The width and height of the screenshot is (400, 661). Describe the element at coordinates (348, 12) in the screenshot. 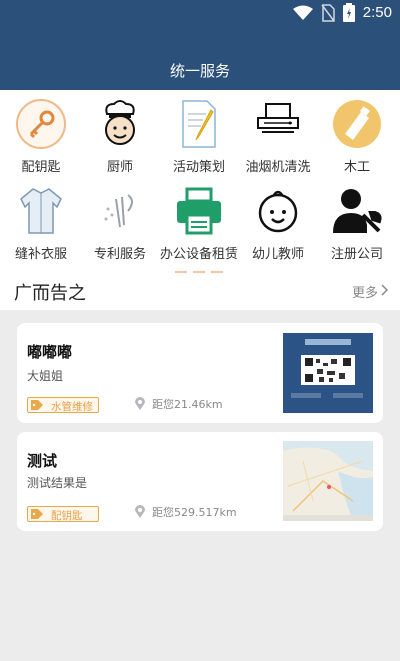

I see `battery-icon` at that location.